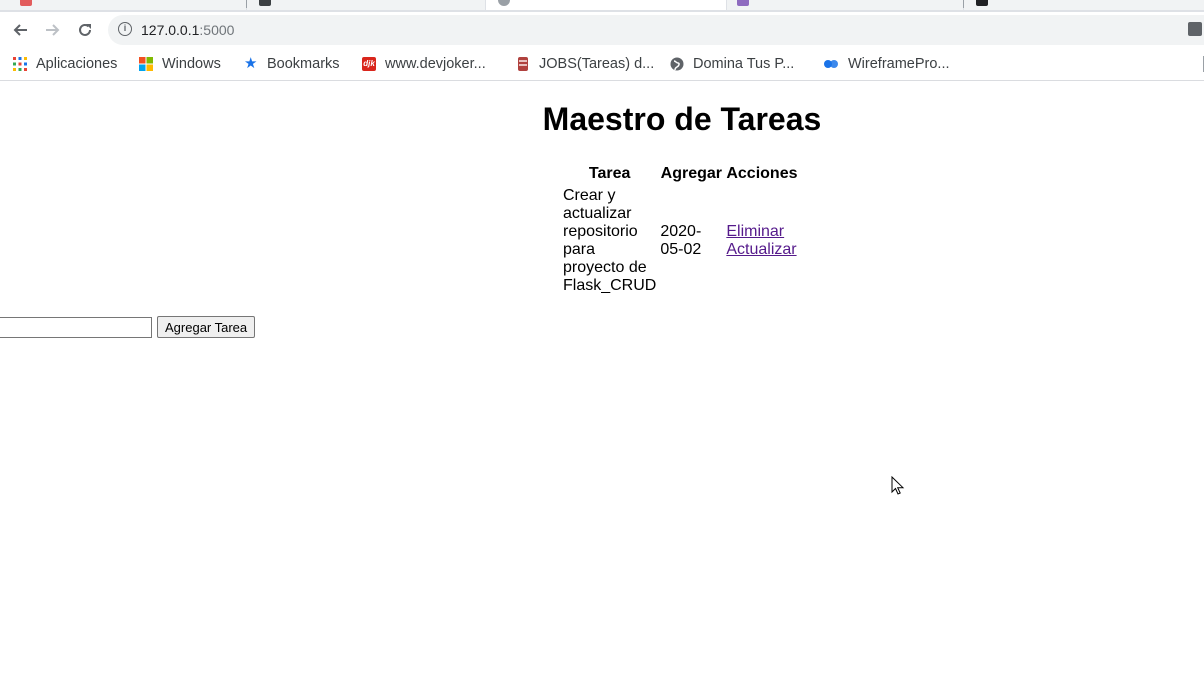 This screenshot has height=680, width=1204. I want to click on task-actions: Eliminar Actualizar, so click(761, 241).